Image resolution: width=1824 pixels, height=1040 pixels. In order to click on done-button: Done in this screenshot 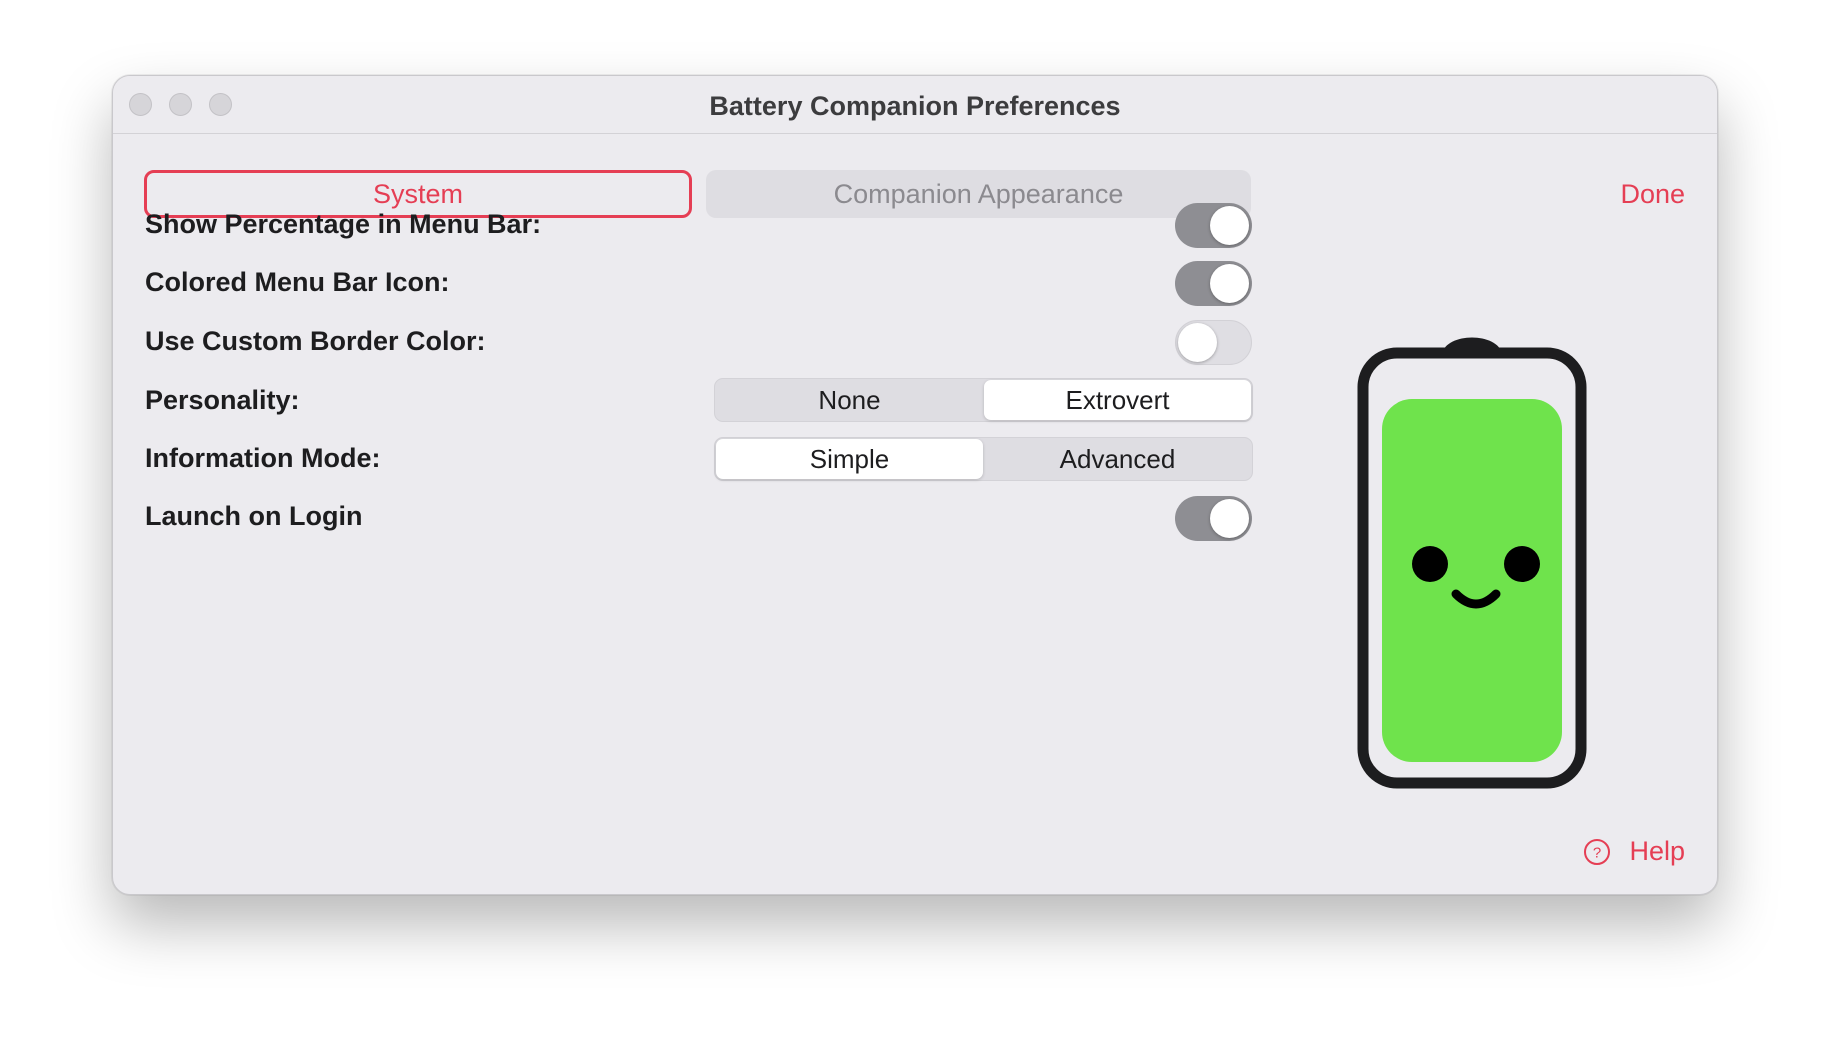, I will do `click(1652, 194)`.